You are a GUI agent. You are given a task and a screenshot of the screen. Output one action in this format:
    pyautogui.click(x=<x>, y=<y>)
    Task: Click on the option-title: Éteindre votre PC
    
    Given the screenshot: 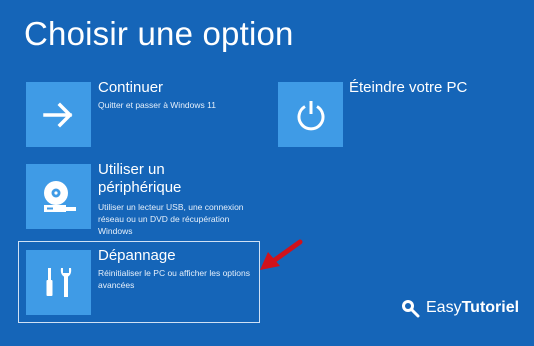 What is the action you would take?
    pyautogui.click(x=408, y=87)
    